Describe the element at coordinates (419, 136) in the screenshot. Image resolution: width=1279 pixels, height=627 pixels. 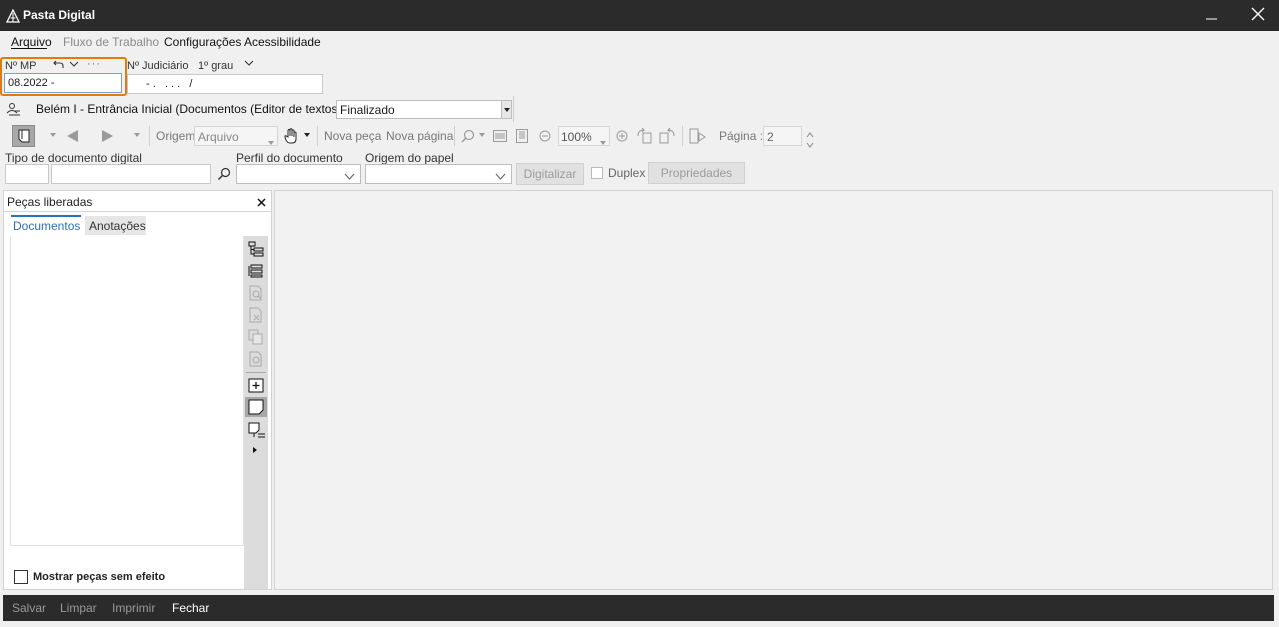
I see `nova-pagina-button: Nova página` at that location.